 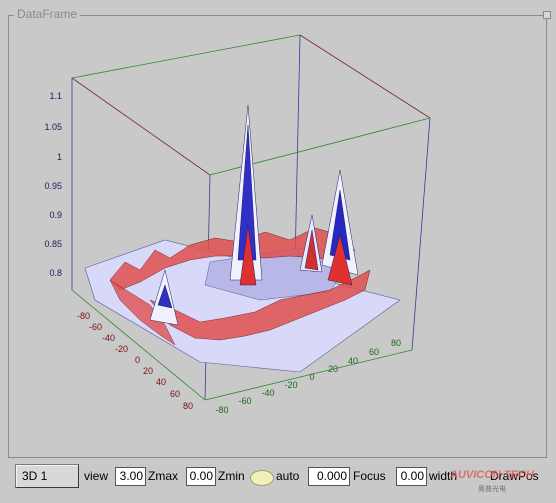 What do you see at coordinates (288, 476) in the screenshot?
I see `auto-label: auto` at bounding box center [288, 476].